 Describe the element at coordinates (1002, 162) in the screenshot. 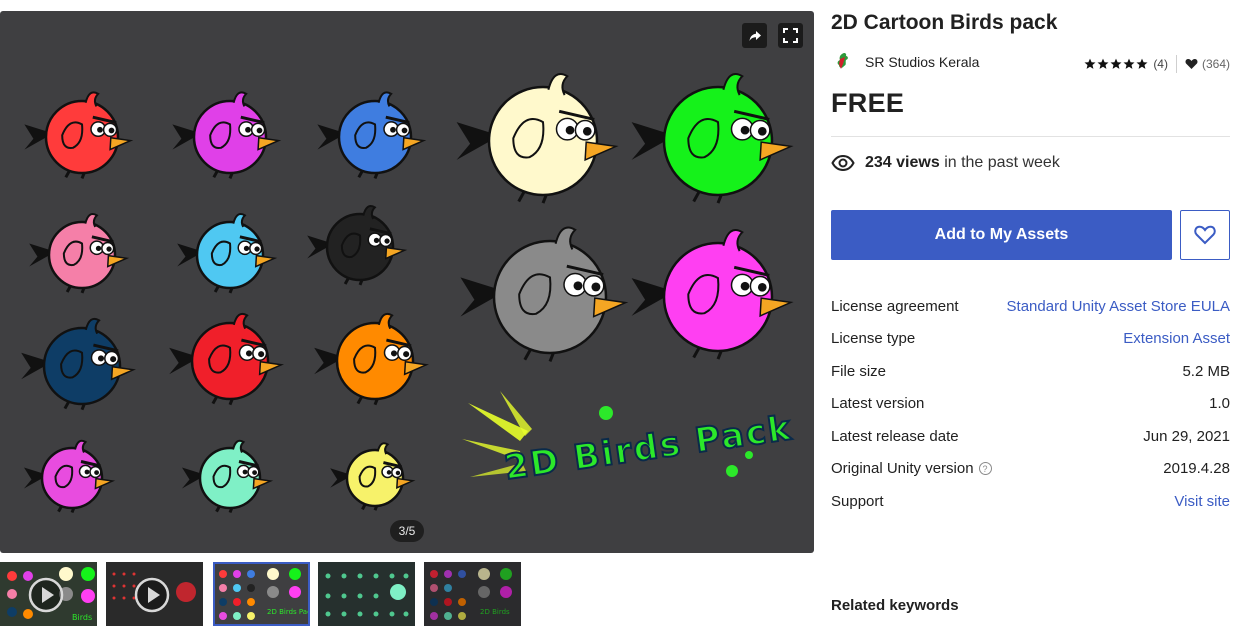

I see `views-suffix: in the past week` at that location.